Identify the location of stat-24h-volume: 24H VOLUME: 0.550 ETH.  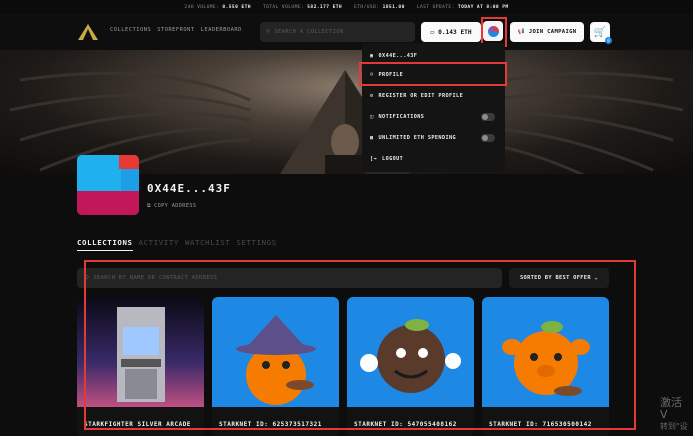
(217, 7).